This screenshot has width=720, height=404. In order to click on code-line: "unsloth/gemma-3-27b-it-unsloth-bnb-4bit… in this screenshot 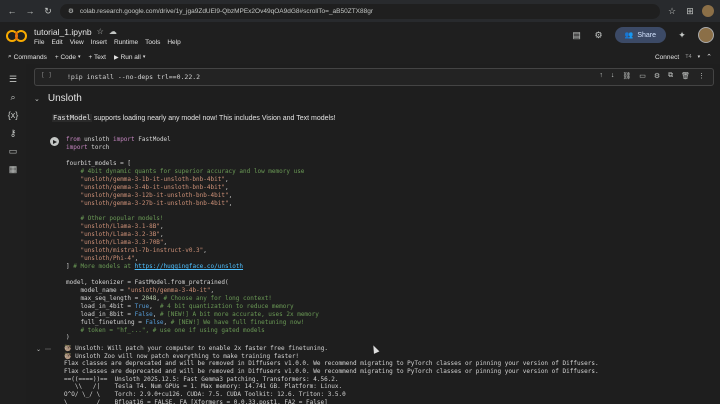, I will do `click(385, 204)`.